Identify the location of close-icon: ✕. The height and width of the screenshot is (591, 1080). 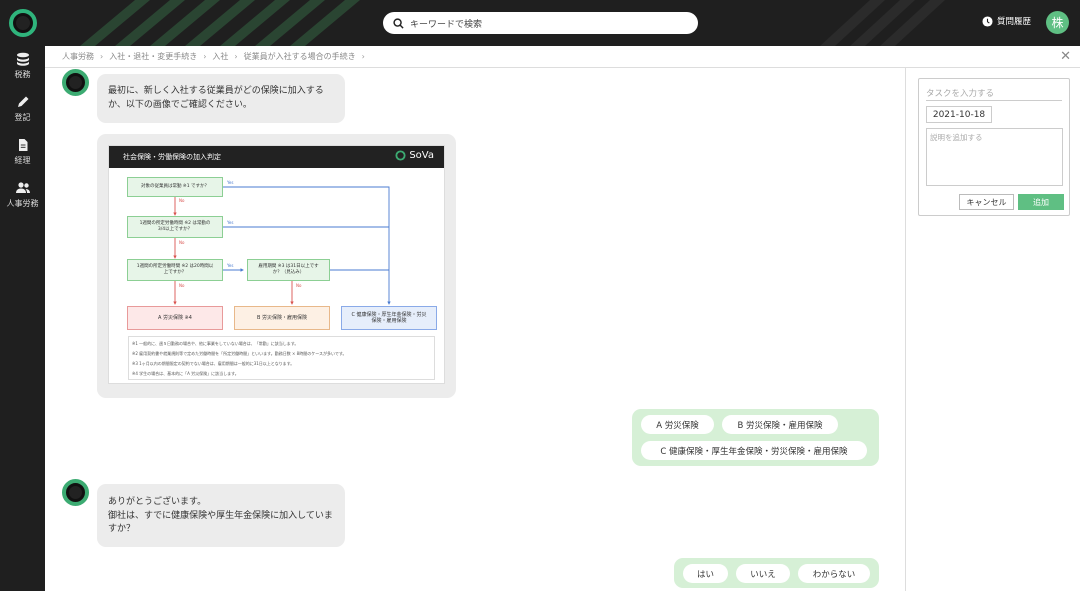
(1065, 56).